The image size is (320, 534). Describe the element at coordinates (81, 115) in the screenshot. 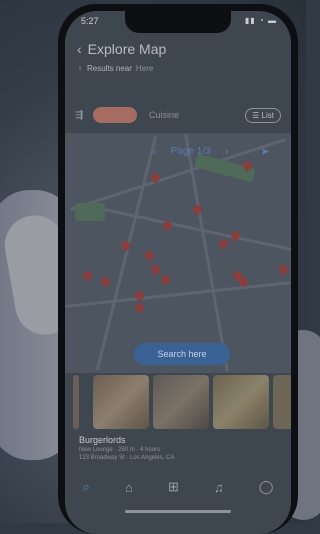

I see `filter-icon: ⇶` at that location.